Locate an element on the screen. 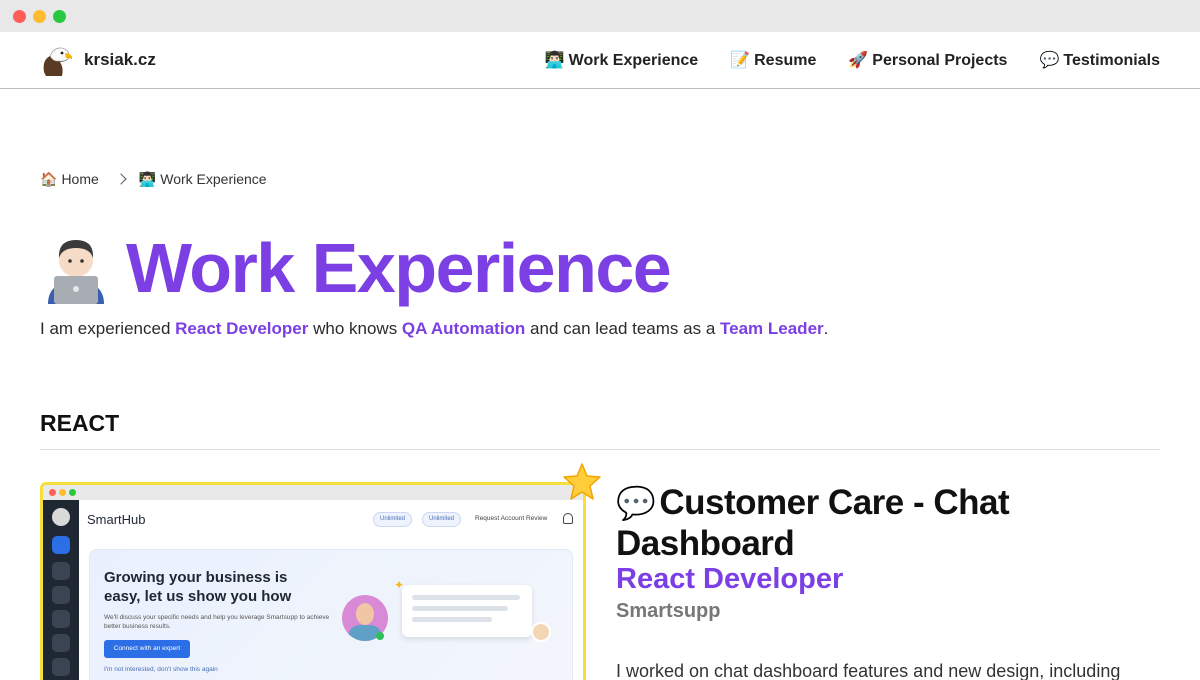 The width and height of the screenshot is (1200, 680). nav-link-personal-projects: 🚀 Personal Projects is located at coordinates (927, 61).